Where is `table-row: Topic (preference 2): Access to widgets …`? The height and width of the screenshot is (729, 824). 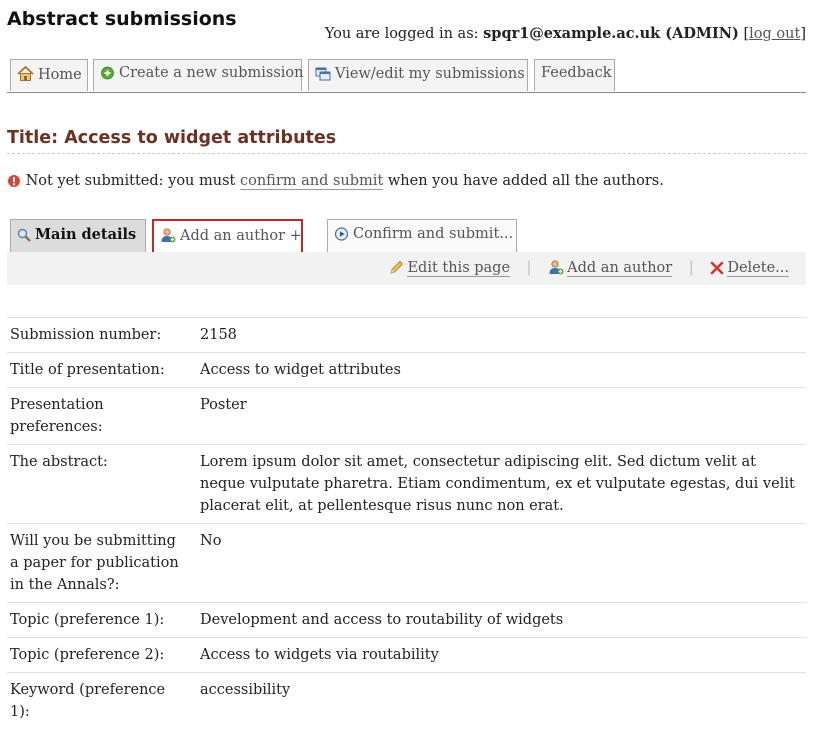 table-row: Topic (preference 2): Access to widgets … is located at coordinates (406, 655).